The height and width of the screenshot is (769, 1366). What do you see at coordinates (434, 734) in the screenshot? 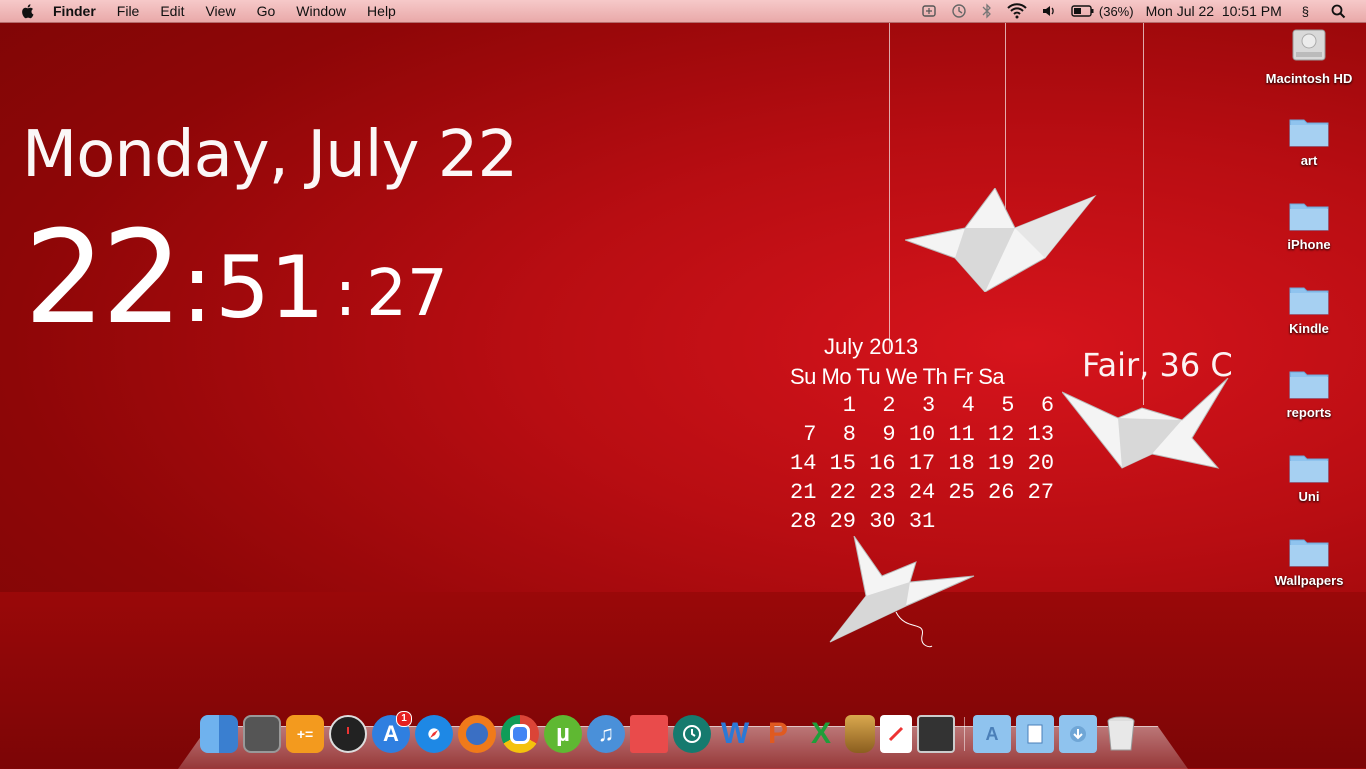
I see `safari-app-icon` at bounding box center [434, 734].